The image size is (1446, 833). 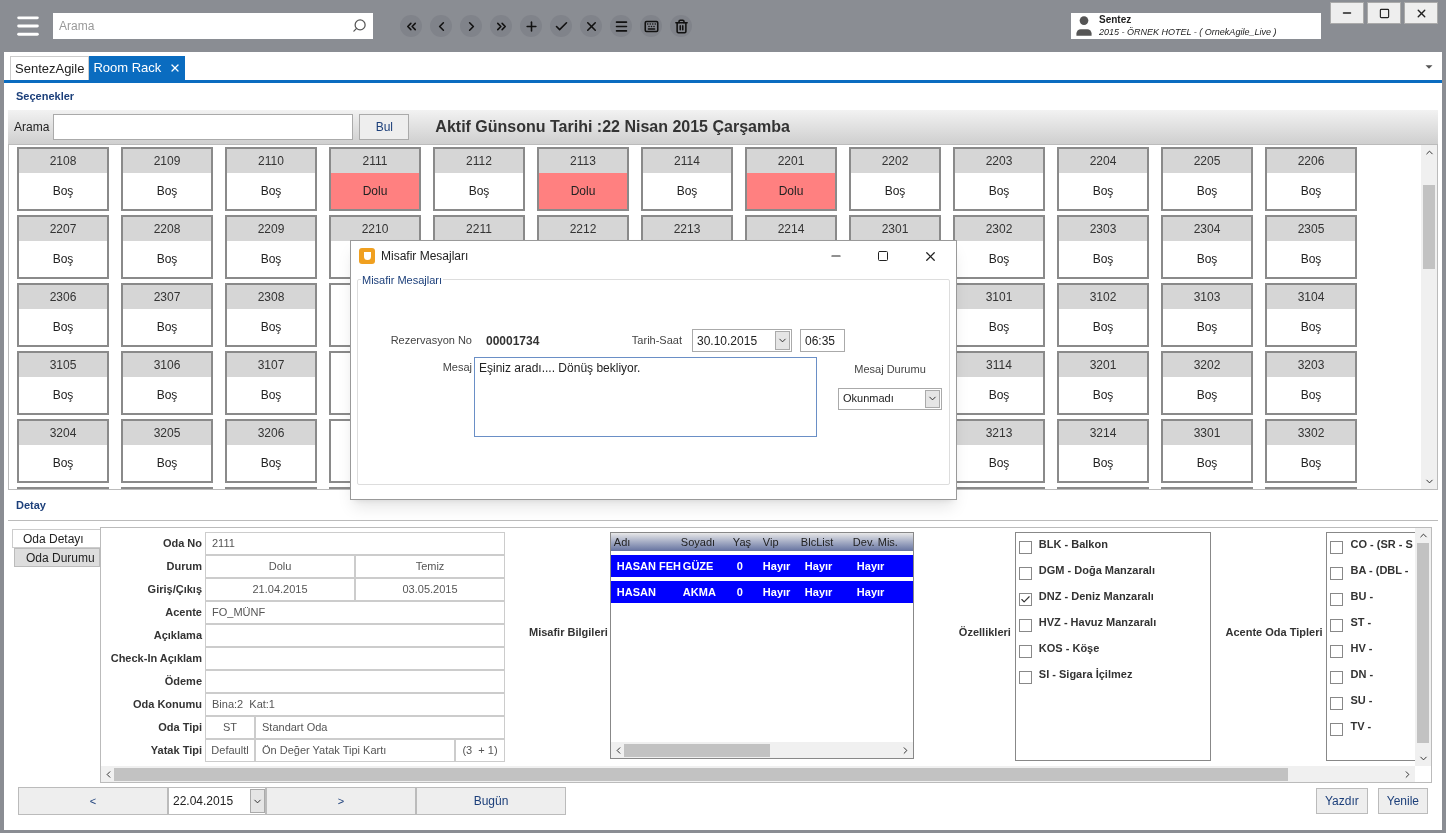 I want to click on room-type-label: BU -, so click(x=1362, y=596).